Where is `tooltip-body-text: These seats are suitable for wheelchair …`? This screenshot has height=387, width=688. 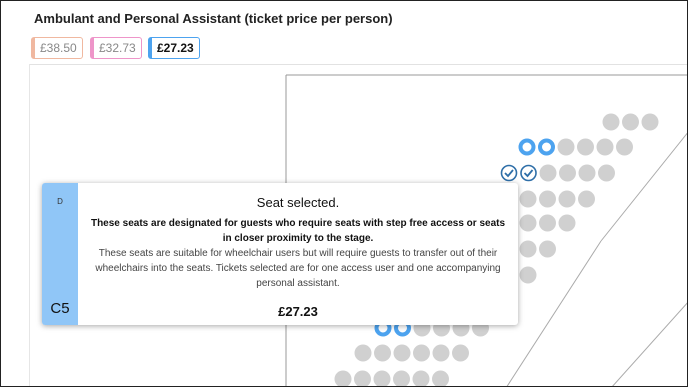 tooltip-body-text: These seats are suitable for wheelchair … is located at coordinates (298, 268).